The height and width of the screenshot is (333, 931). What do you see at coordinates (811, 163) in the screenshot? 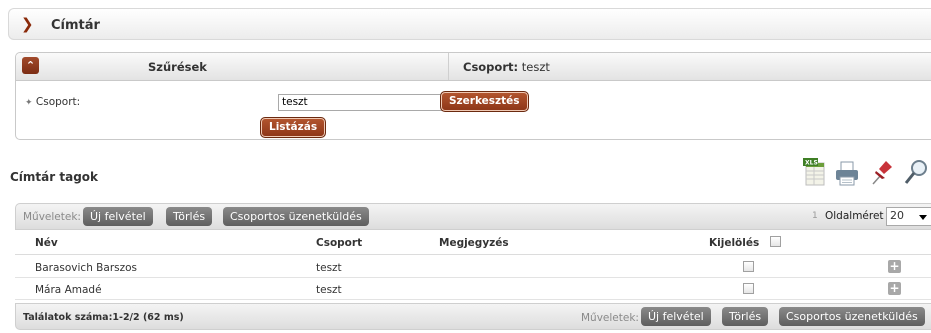
I see `svg-text: XLS` at bounding box center [811, 163].